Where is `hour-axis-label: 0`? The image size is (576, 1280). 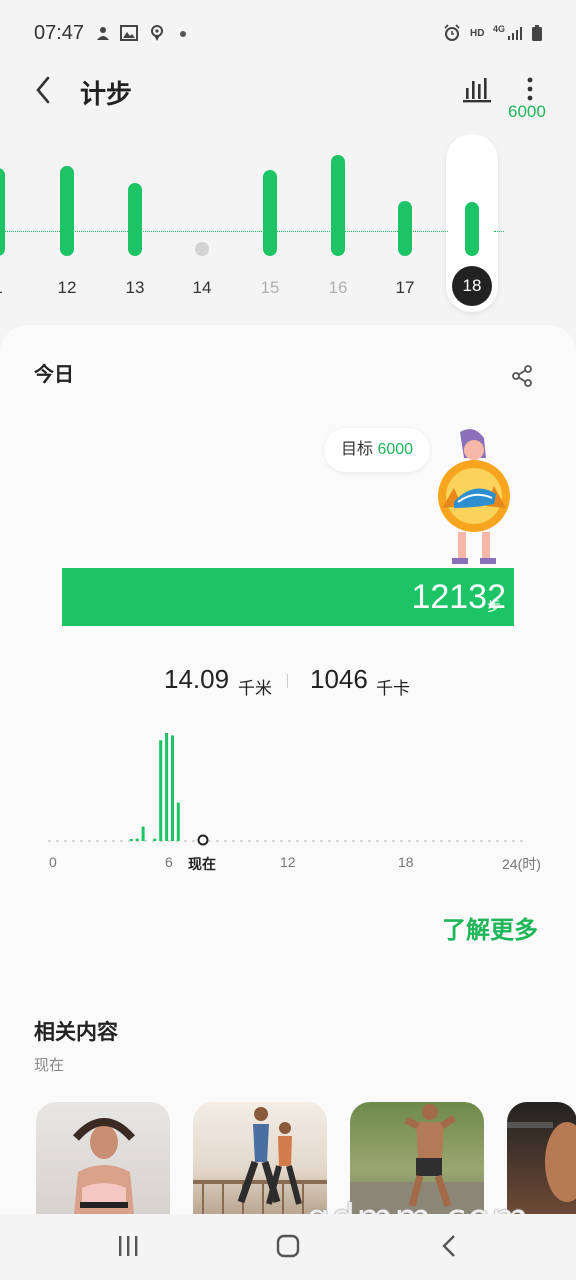 hour-axis-label: 0 is located at coordinates (53, 862).